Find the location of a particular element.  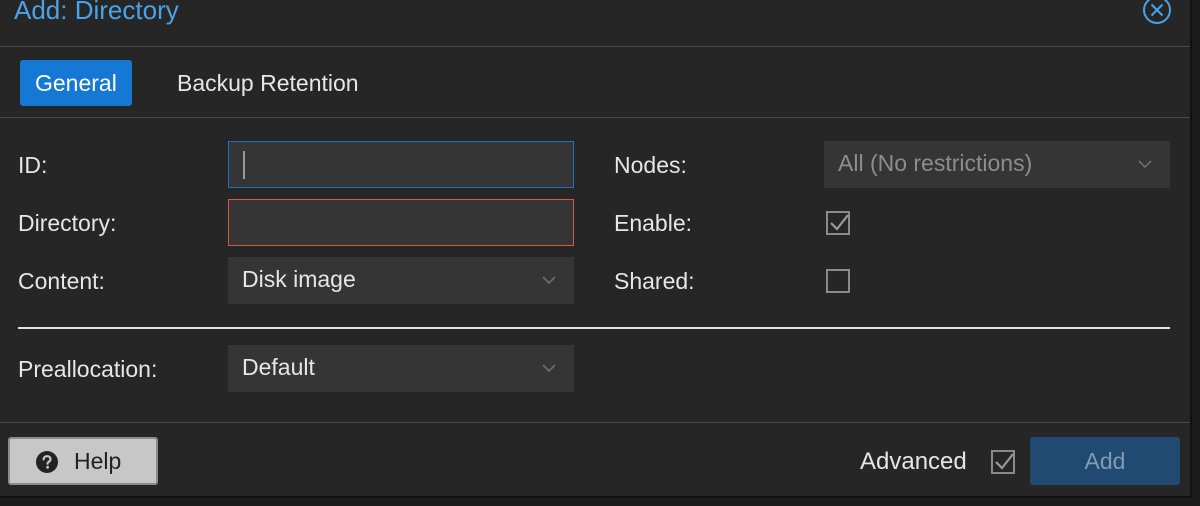

preallocation-value: Default is located at coordinates (278, 367).